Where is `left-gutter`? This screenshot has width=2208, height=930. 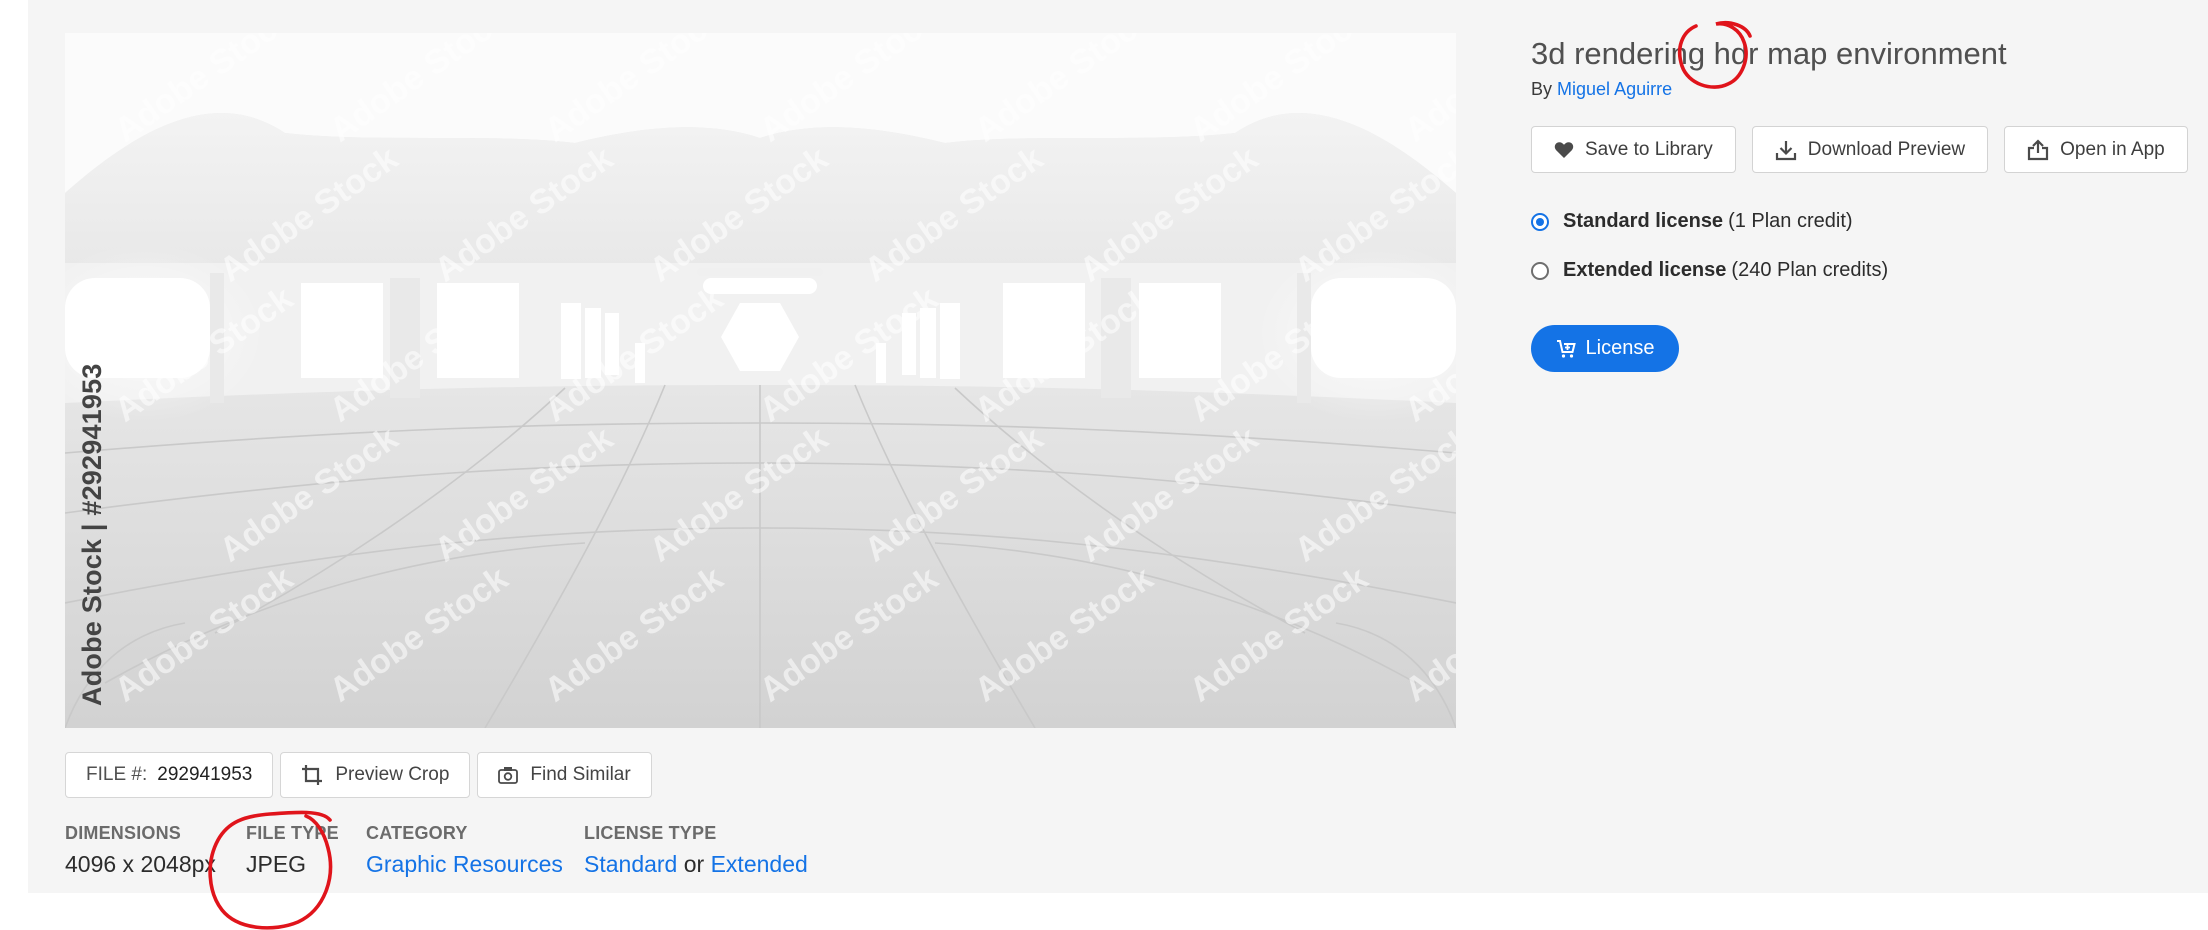
left-gutter is located at coordinates (14, 446).